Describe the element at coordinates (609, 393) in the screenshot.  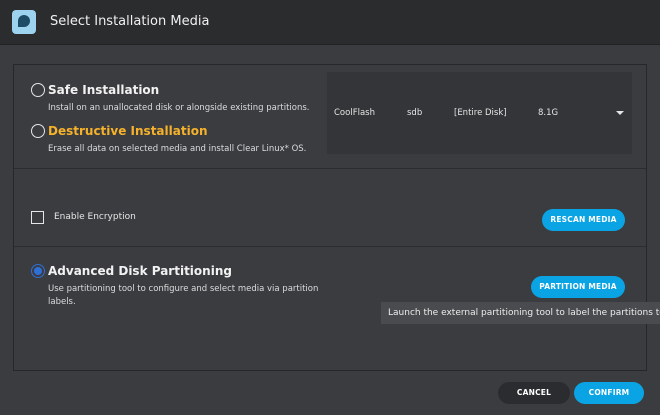
I see `confirm-button: CONFIRM` at that location.